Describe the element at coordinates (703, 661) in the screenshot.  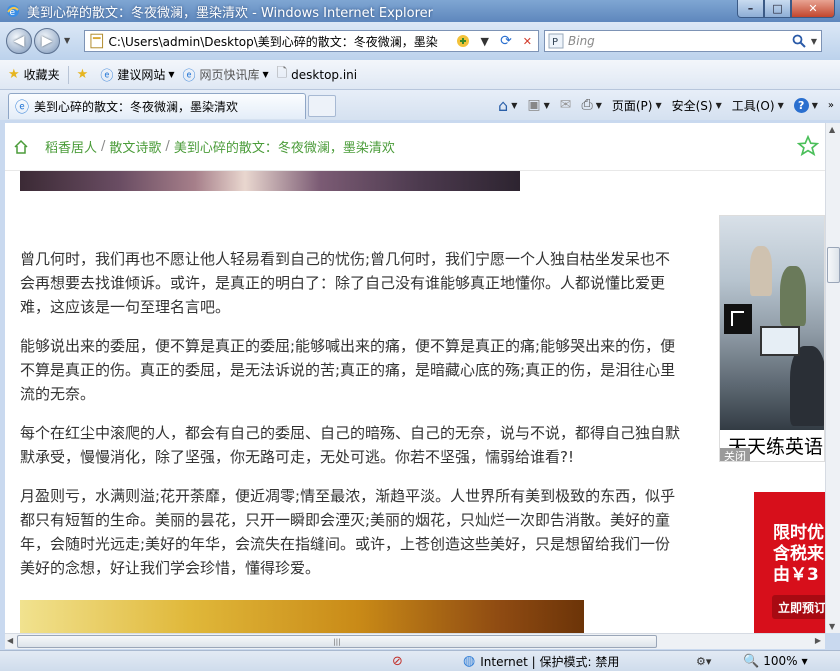
I see `protected-mode-icon: ⚙▾` at that location.